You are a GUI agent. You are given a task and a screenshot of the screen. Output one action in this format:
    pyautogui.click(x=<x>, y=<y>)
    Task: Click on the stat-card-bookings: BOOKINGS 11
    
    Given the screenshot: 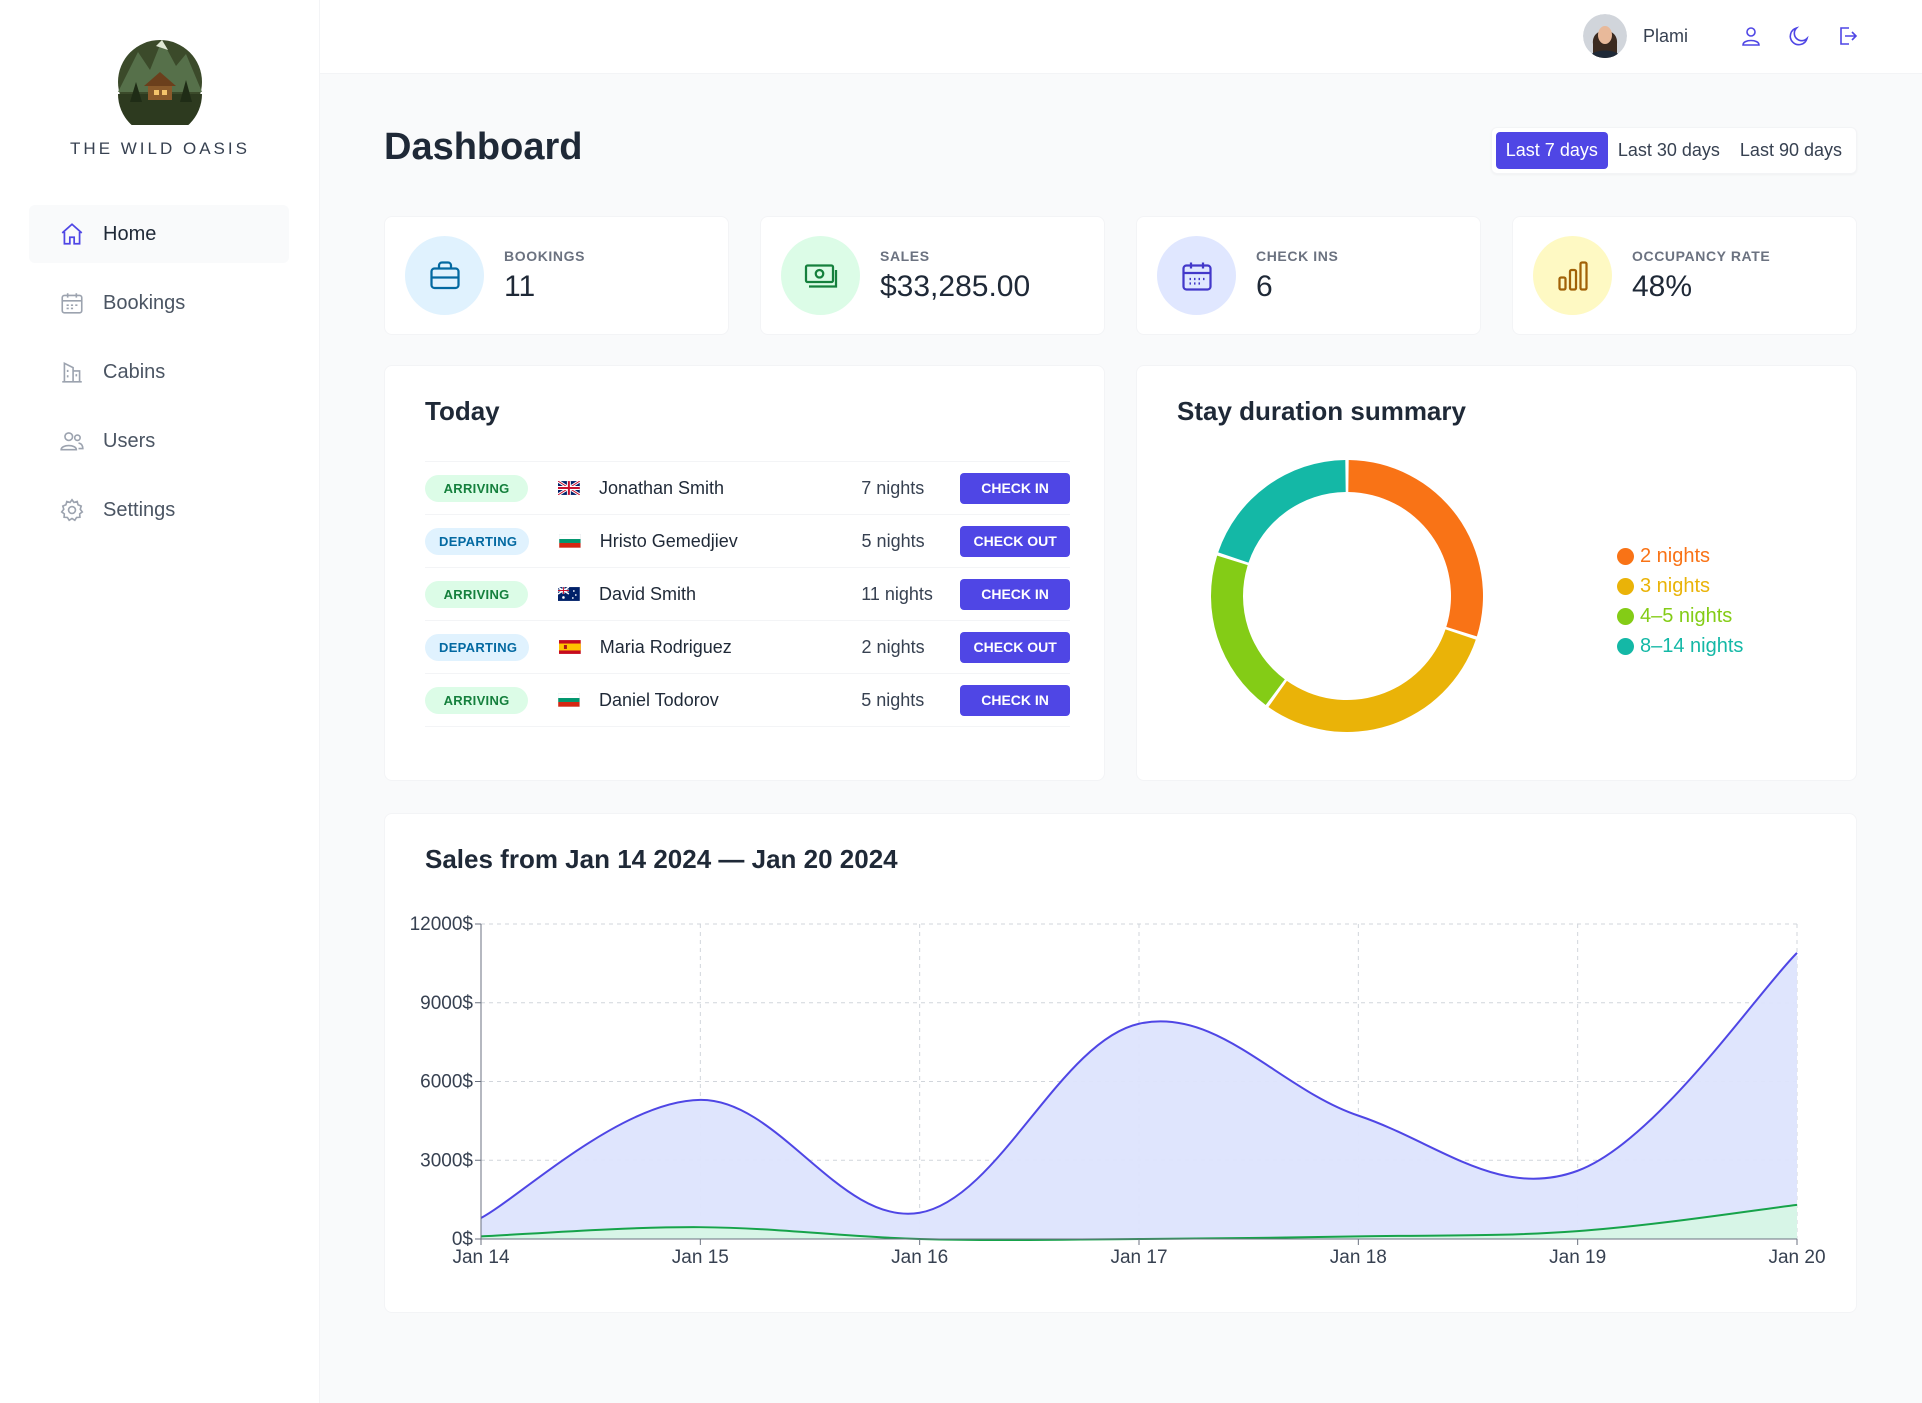 What is the action you would take?
    pyautogui.click(x=556, y=275)
    